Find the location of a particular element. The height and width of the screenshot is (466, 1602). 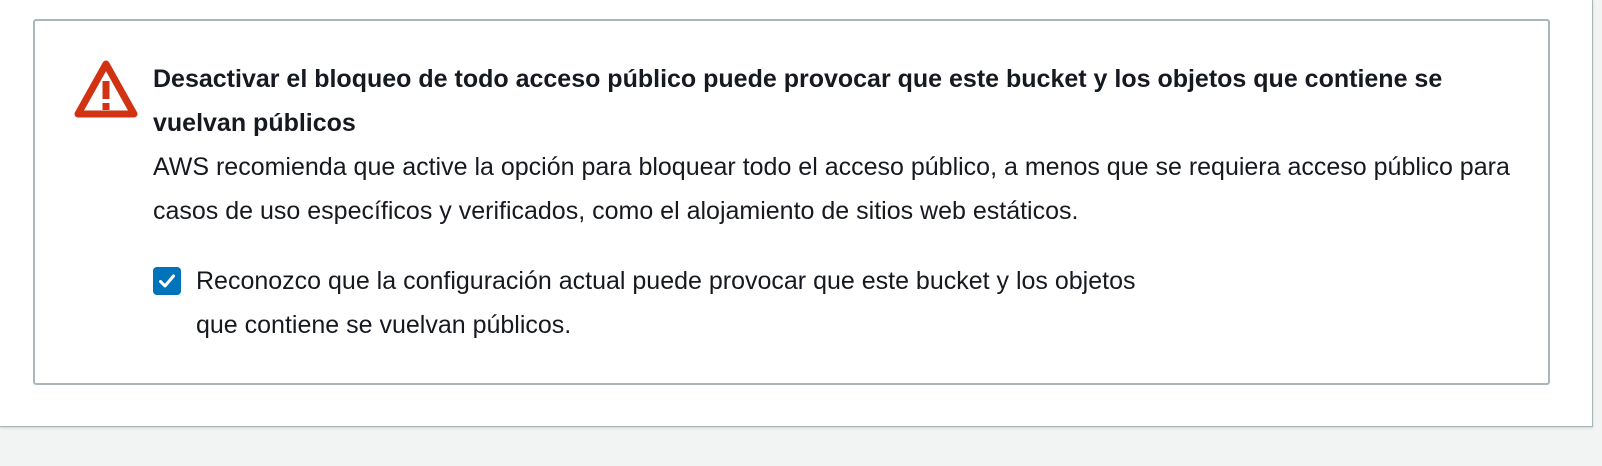

checkmark-icon is located at coordinates (167, 281).